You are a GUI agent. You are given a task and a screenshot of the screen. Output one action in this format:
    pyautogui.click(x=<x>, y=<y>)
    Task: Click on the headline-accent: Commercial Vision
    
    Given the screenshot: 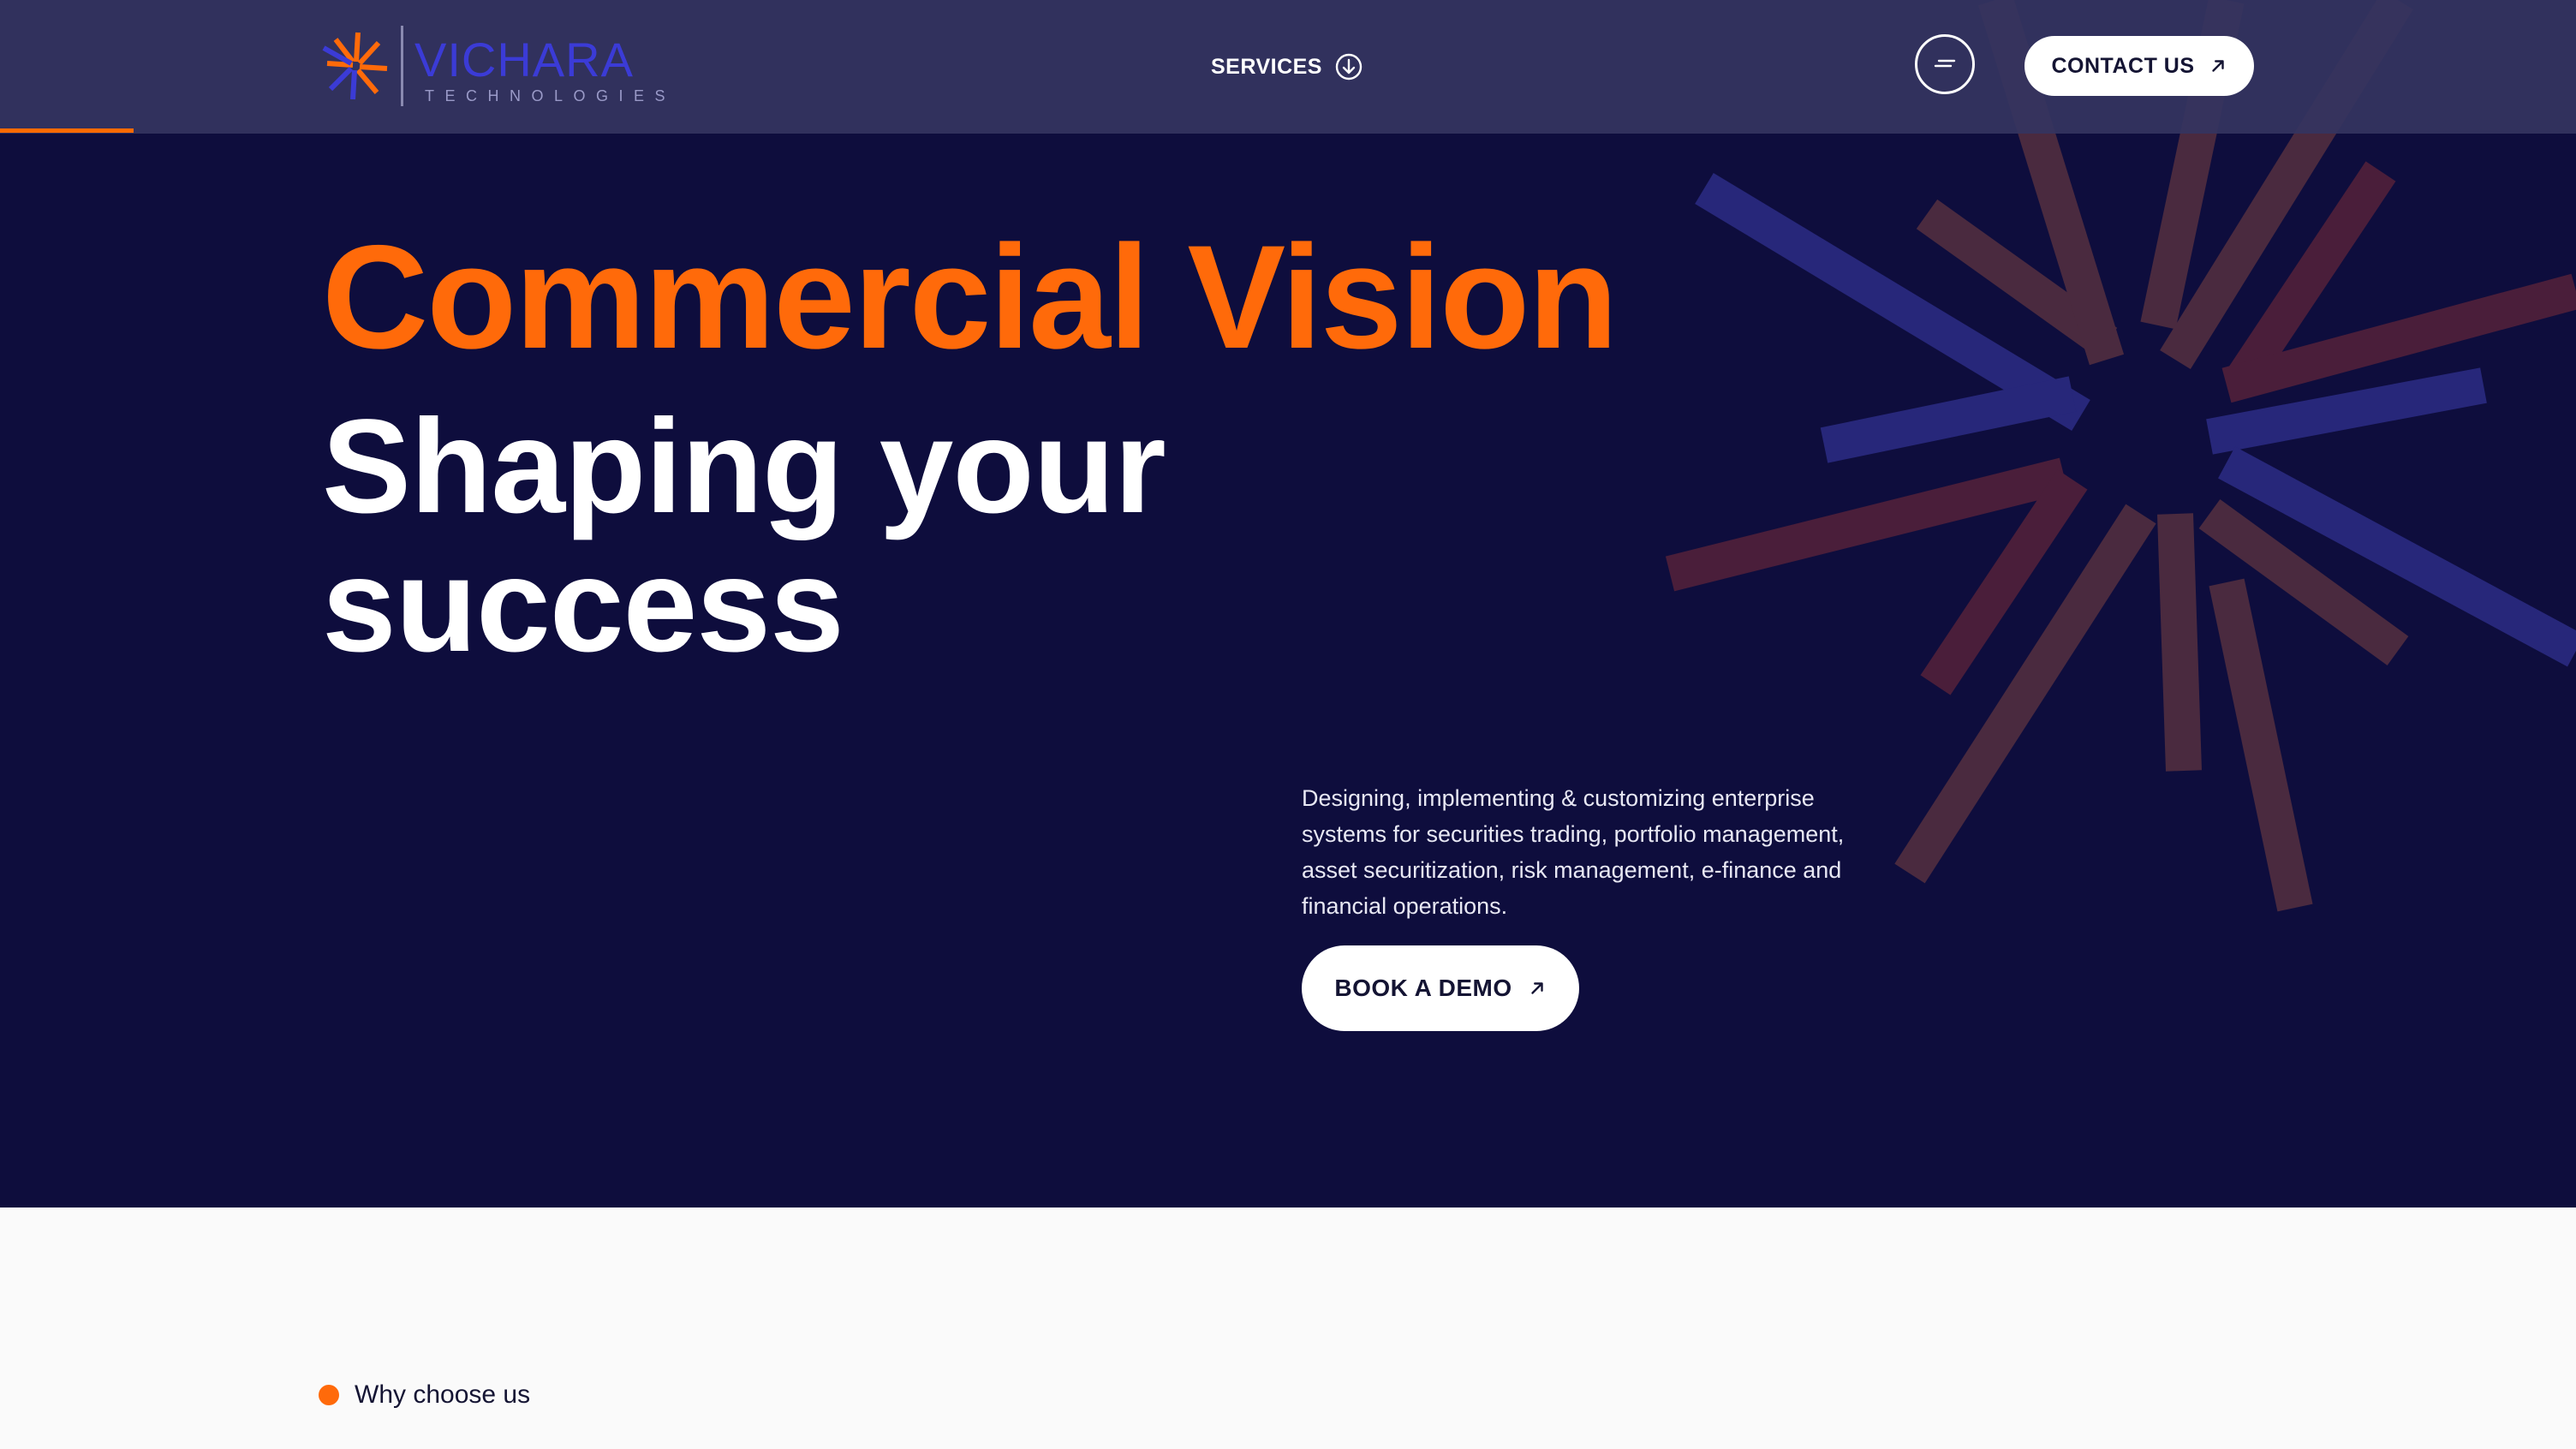 What is the action you would take?
    pyautogui.click(x=970, y=297)
    